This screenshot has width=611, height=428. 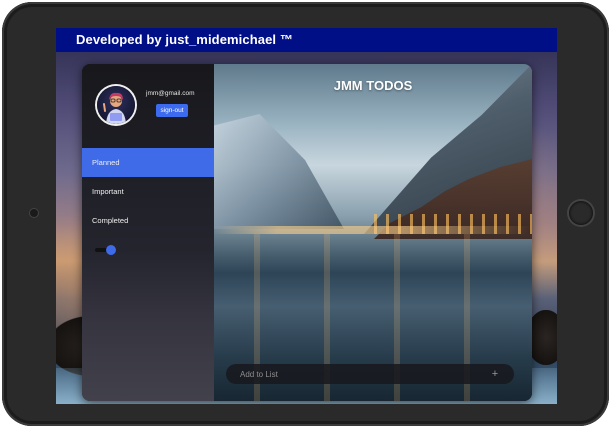 What do you see at coordinates (34, 213) in the screenshot?
I see `camera-icon` at bounding box center [34, 213].